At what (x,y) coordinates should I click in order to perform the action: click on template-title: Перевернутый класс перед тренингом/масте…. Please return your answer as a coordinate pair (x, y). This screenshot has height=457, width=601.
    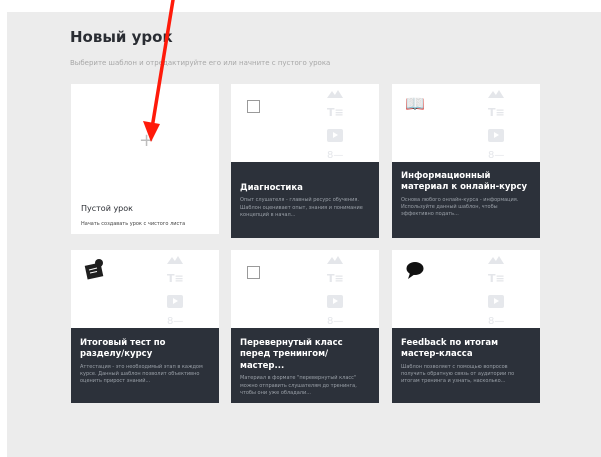
    Looking at the image, I should click on (291, 354).